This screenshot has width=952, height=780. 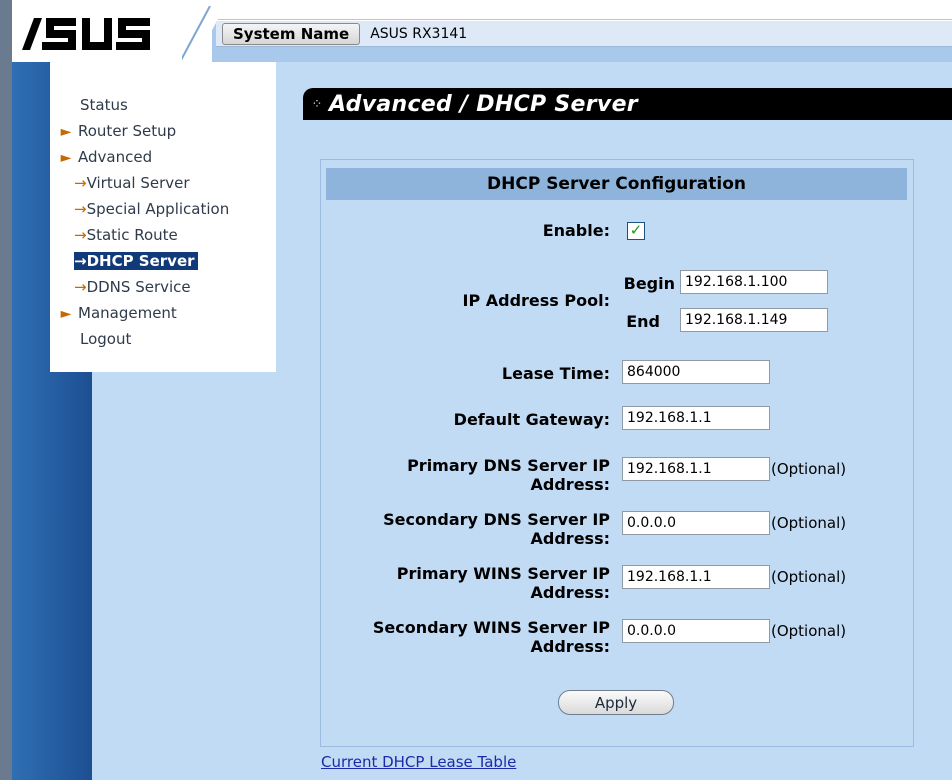 What do you see at coordinates (616, 702) in the screenshot?
I see `apply-button: Apply` at bounding box center [616, 702].